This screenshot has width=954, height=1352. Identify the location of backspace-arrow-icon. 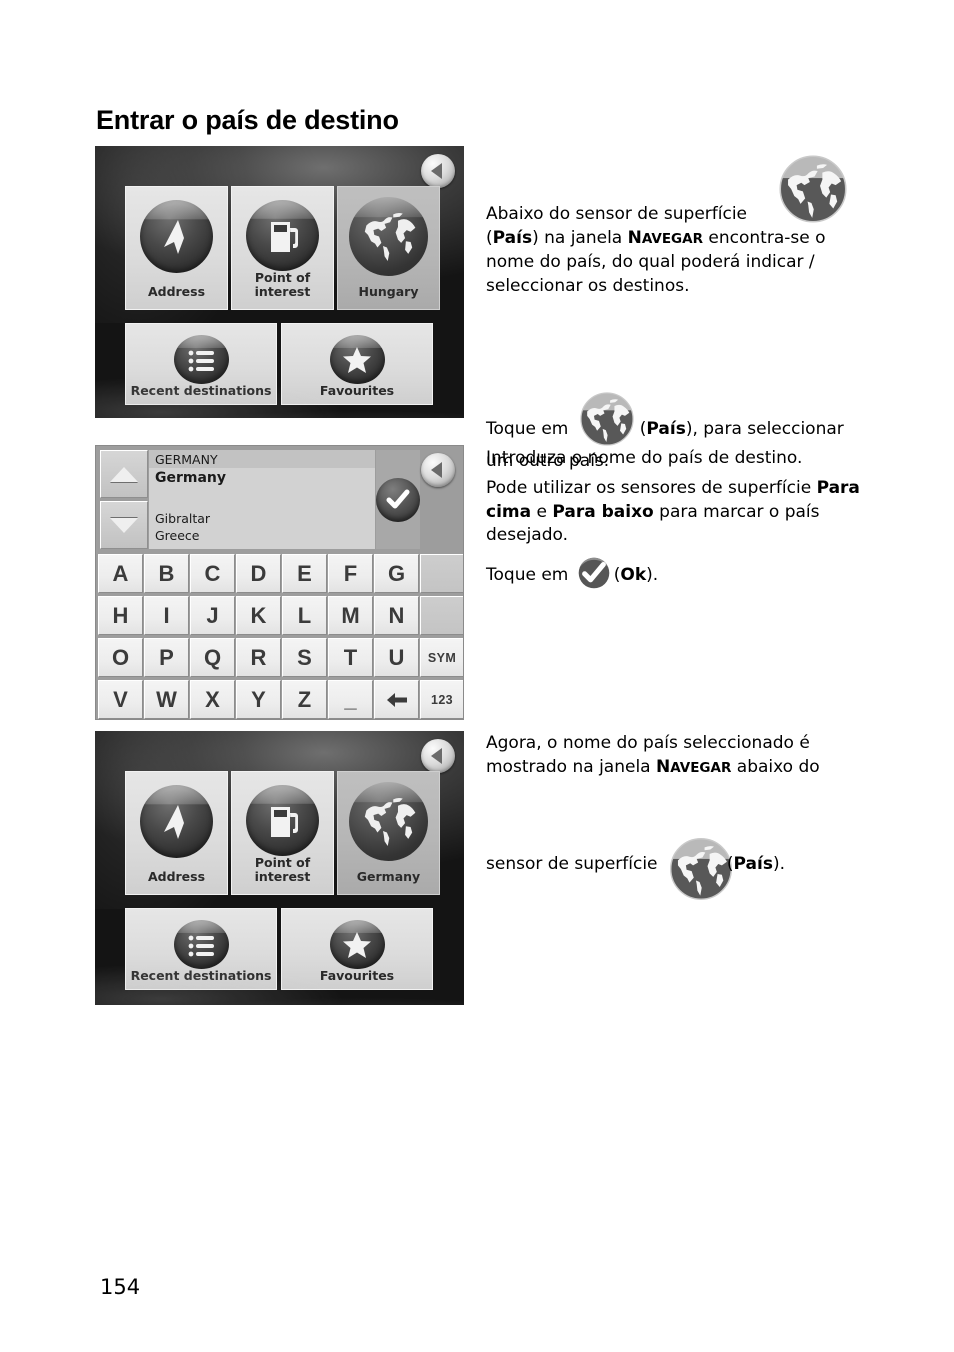
(396, 699).